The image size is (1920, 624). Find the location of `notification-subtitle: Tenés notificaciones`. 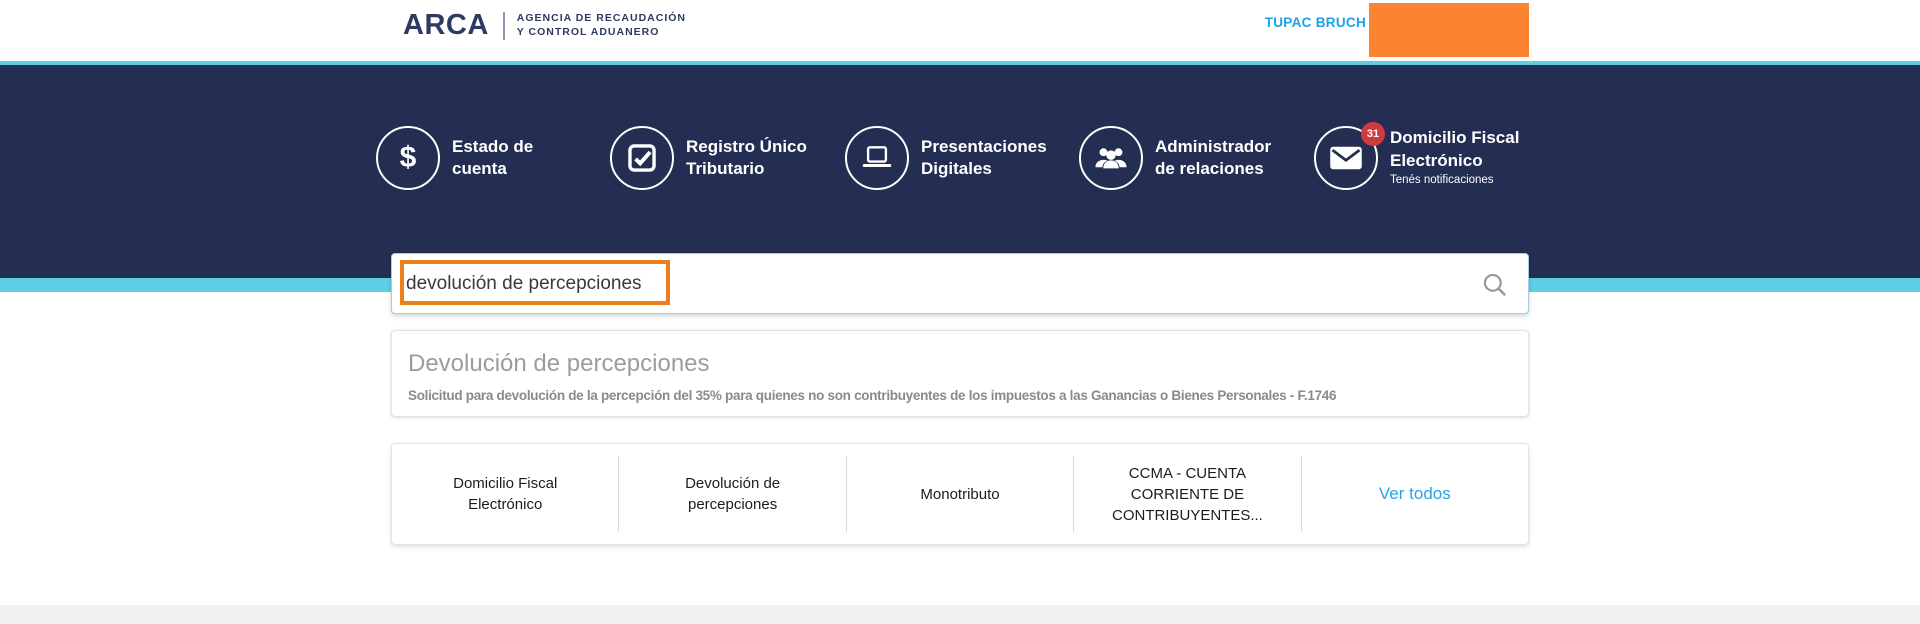

notification-subtitle: Tenés notificaciones is located at coordinates (1442, 180).